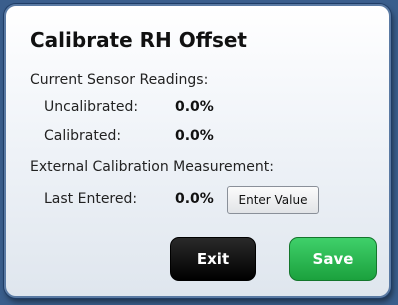 This screenshot has width=398, height=305. What do you see at coordinates (213, 259) in the screenshot?
I see `exit-button: Exit` at bounding box center [213, 259].